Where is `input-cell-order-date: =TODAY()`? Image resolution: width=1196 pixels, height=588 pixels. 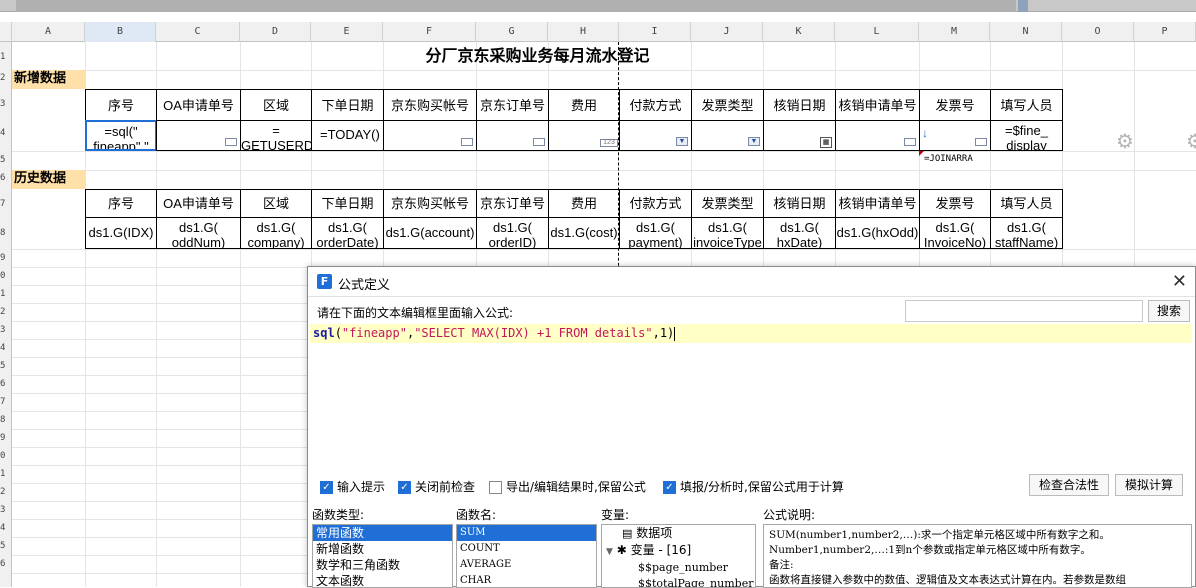 input-cell-order-date: =TODAY() is located at coordinates (347, 135).